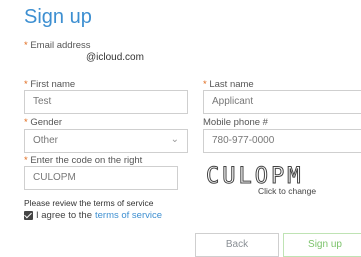 Image resolution: width=361 pixels, height=257 pixels. I want to click on terms-agree-row: I agree to the terms of service, so click(93, 215).